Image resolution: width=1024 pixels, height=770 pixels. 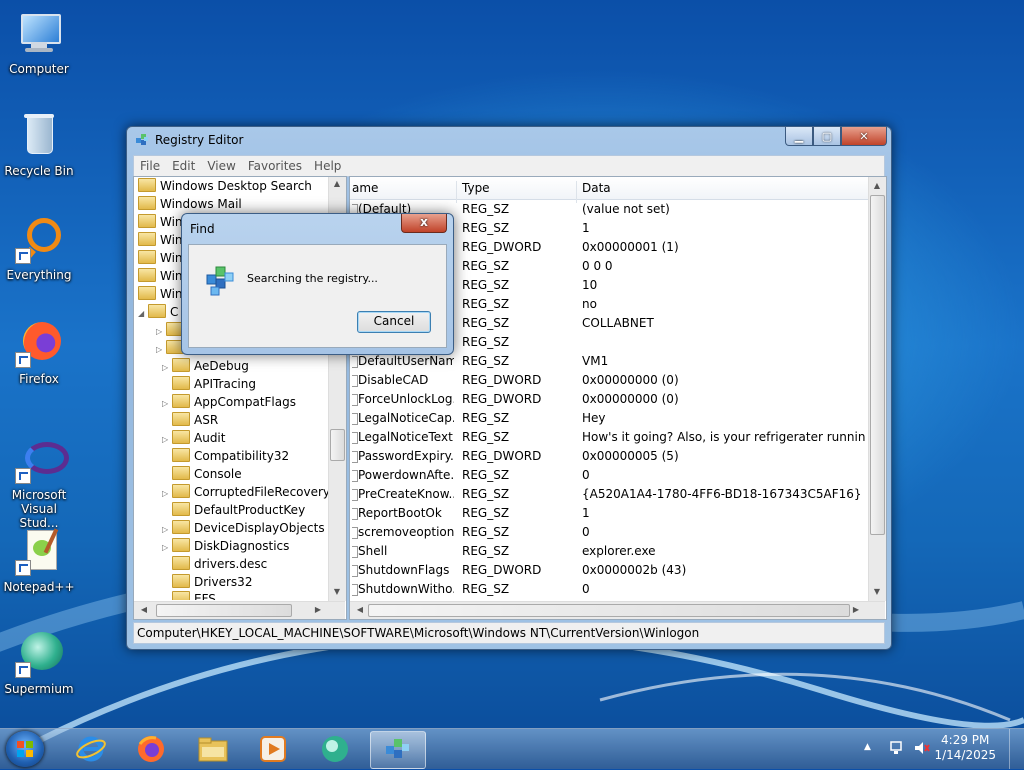 I want to click on tree-horizontal-scrollbar: ◀ ▶, so click(x=239, y=610).